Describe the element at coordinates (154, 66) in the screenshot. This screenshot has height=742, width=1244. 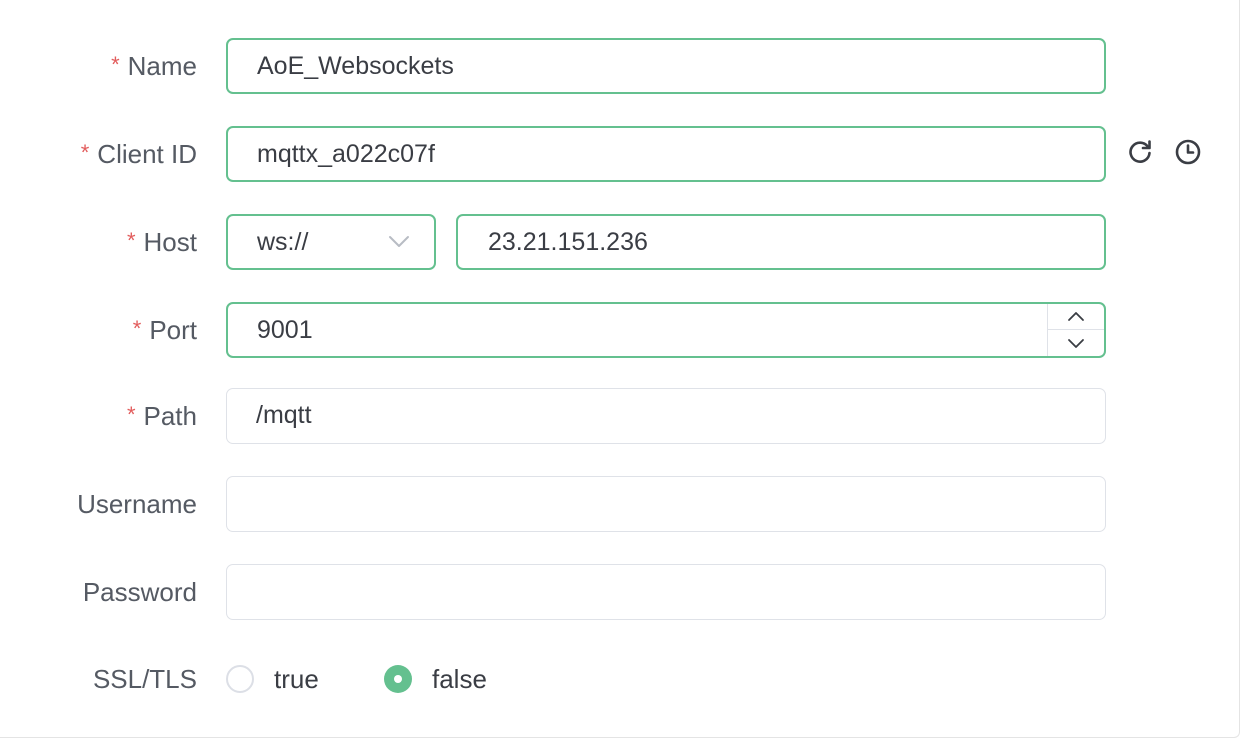
I see `name-label: * Name` at that location.